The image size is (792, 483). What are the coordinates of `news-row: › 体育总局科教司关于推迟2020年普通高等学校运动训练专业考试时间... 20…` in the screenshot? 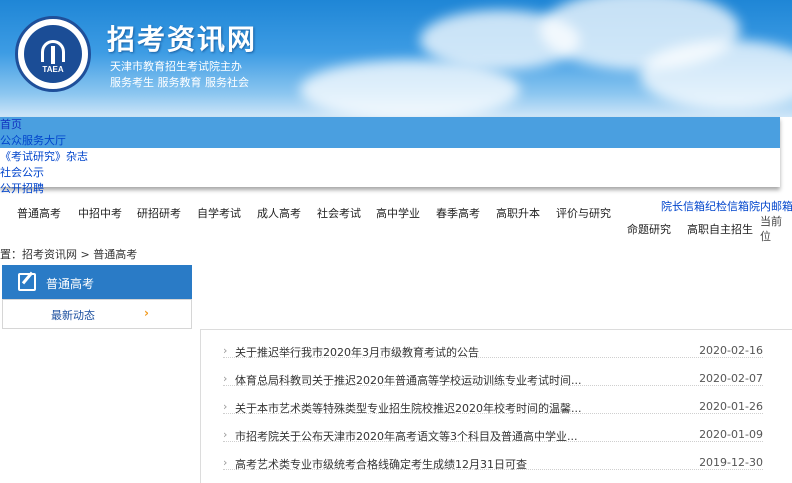 It's located at (493, 372).